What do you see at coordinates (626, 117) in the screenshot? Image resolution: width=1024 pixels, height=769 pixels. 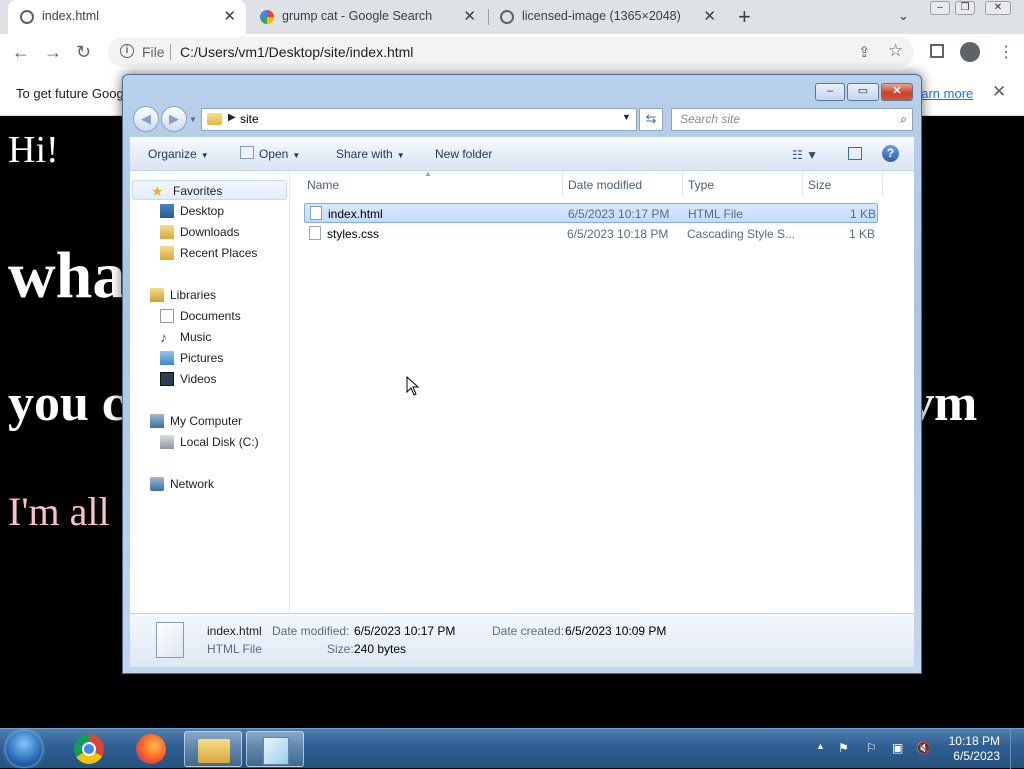 I see `address-dropdown-icon: ▼` at bounding box center [626, 117].